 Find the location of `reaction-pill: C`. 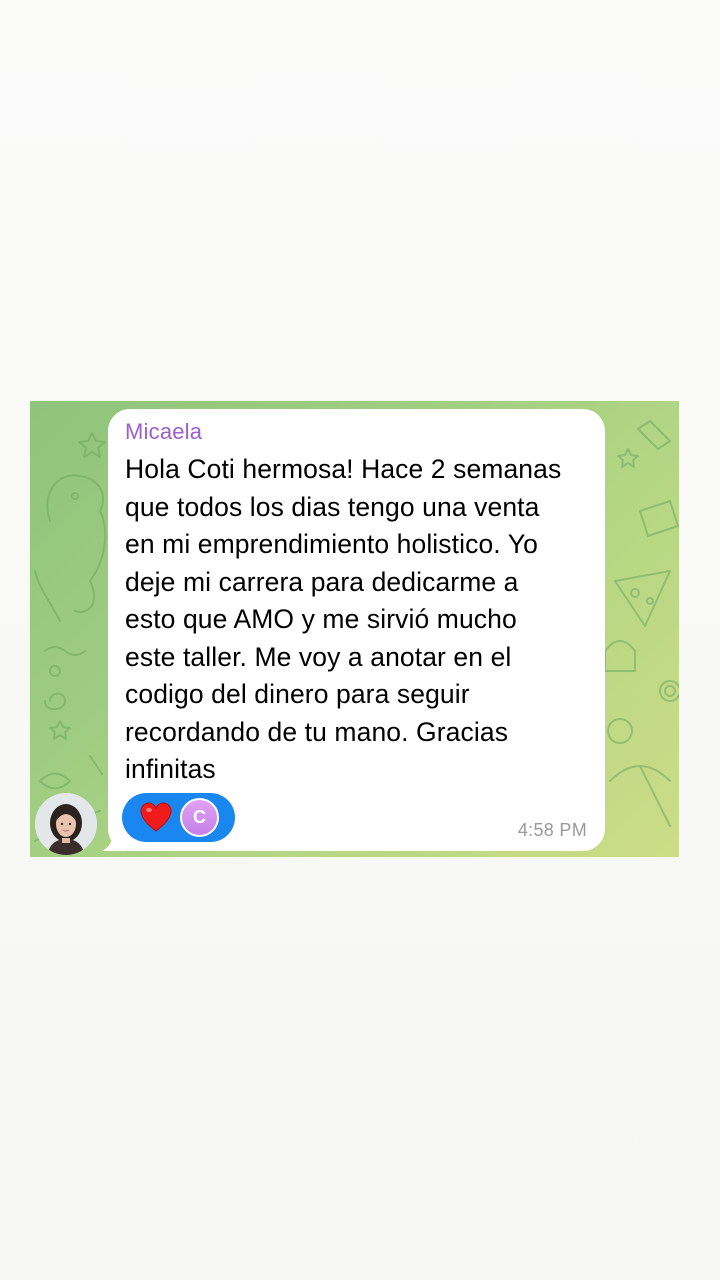

reaction-pill: C is located at coordinates (178, 817).